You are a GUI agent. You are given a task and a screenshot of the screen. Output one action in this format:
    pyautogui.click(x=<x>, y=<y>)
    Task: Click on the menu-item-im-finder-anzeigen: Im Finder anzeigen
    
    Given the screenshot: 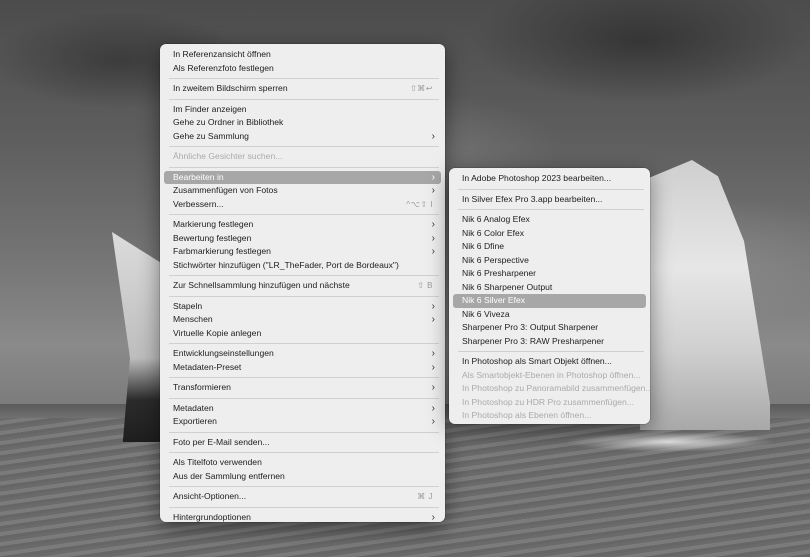 What is the action you would take?
    pyautogui.click(x=302, y=110)
    